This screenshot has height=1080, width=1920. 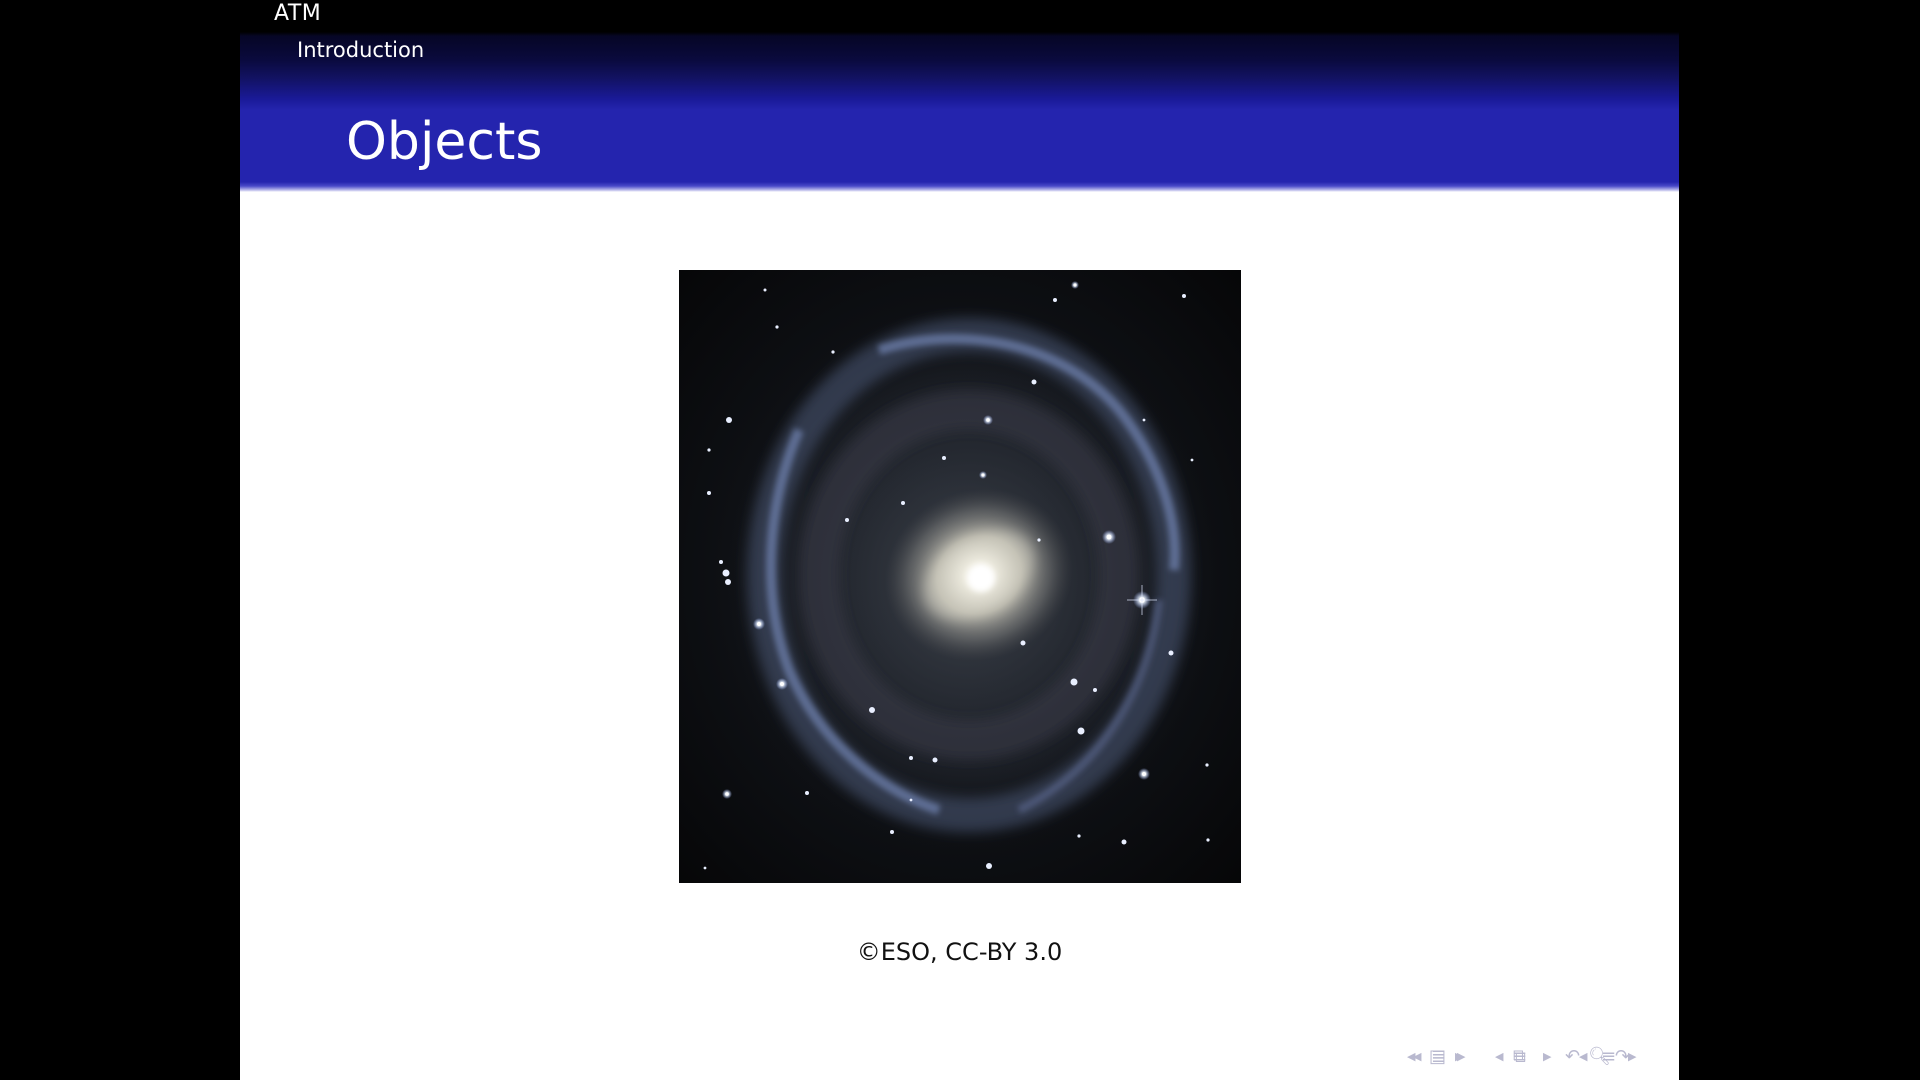 What do you see at coordinates (1622, 1057) in the screenshot?
I see `forward-icon: ↷` at bounding box center [1622, 1057].